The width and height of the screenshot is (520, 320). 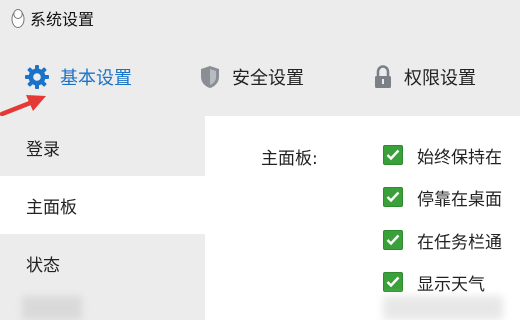 What do you see at coordinates (102, 205) in the screenshot?
I see `sidebar-item-main-panel: 主面板` at bounding box center [102, 205].